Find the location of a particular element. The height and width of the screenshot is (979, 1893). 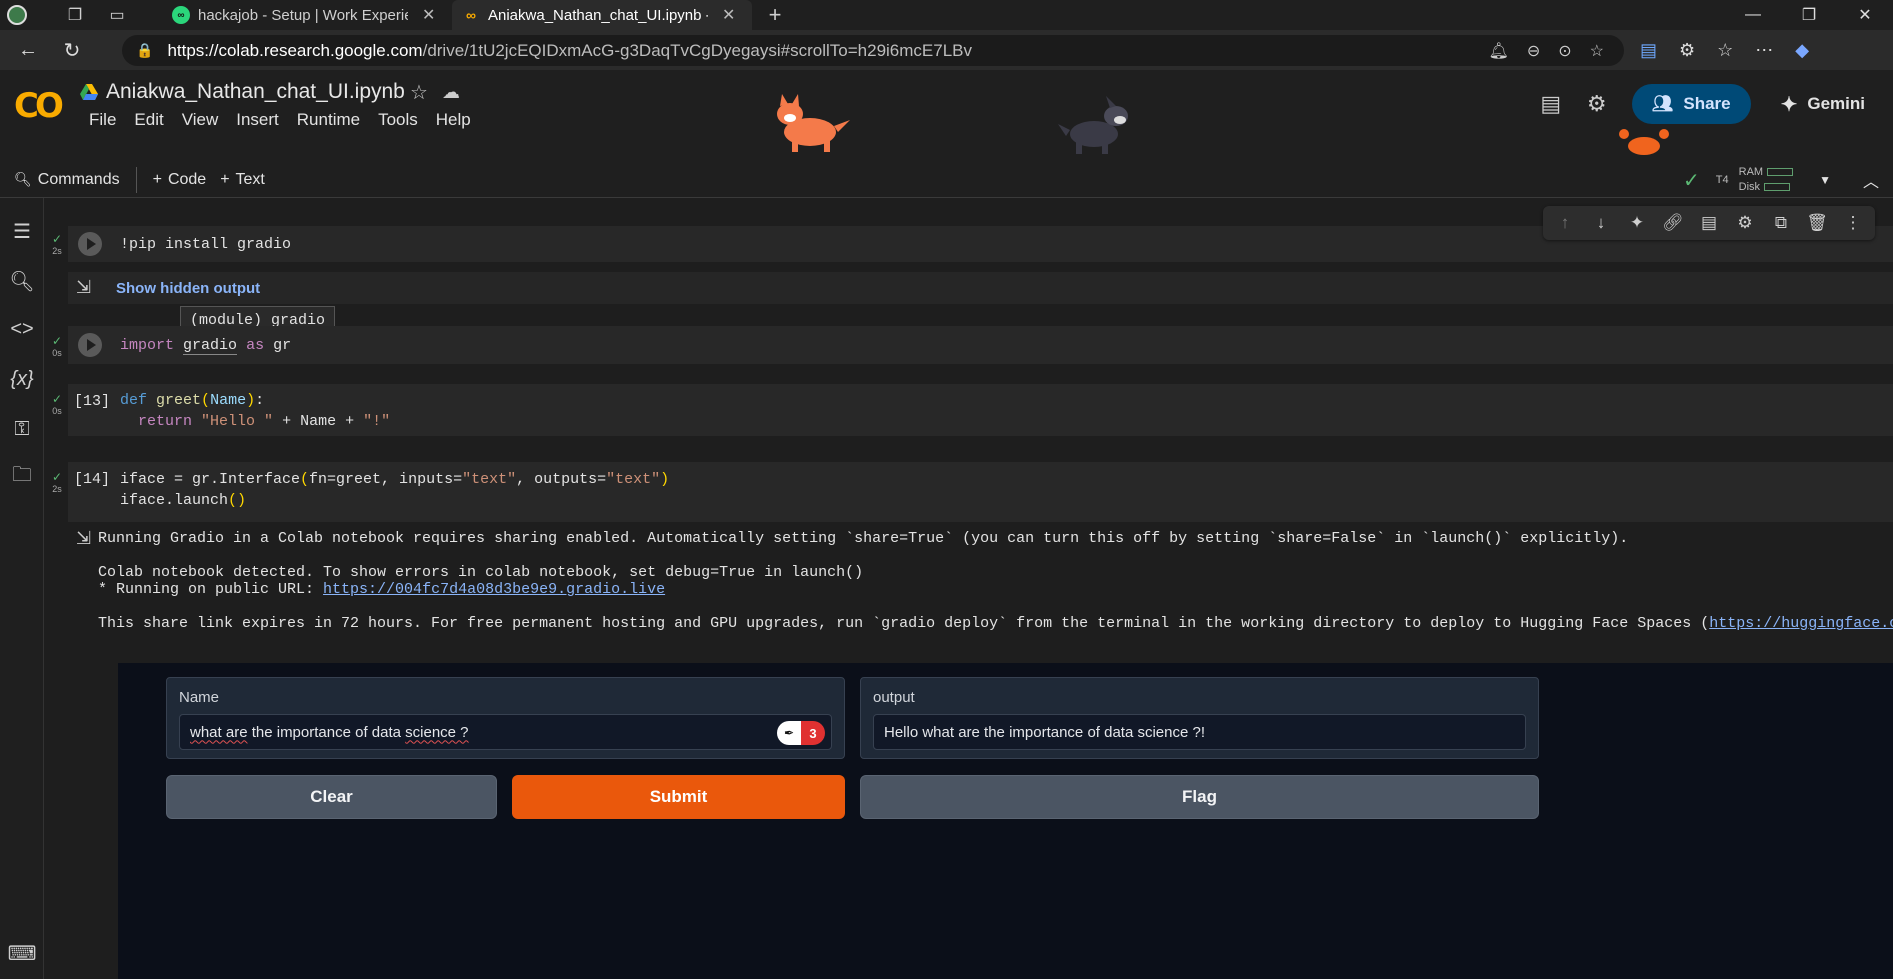

find-replace-icon: 🔍︎ is located at coordinates (22, 281).